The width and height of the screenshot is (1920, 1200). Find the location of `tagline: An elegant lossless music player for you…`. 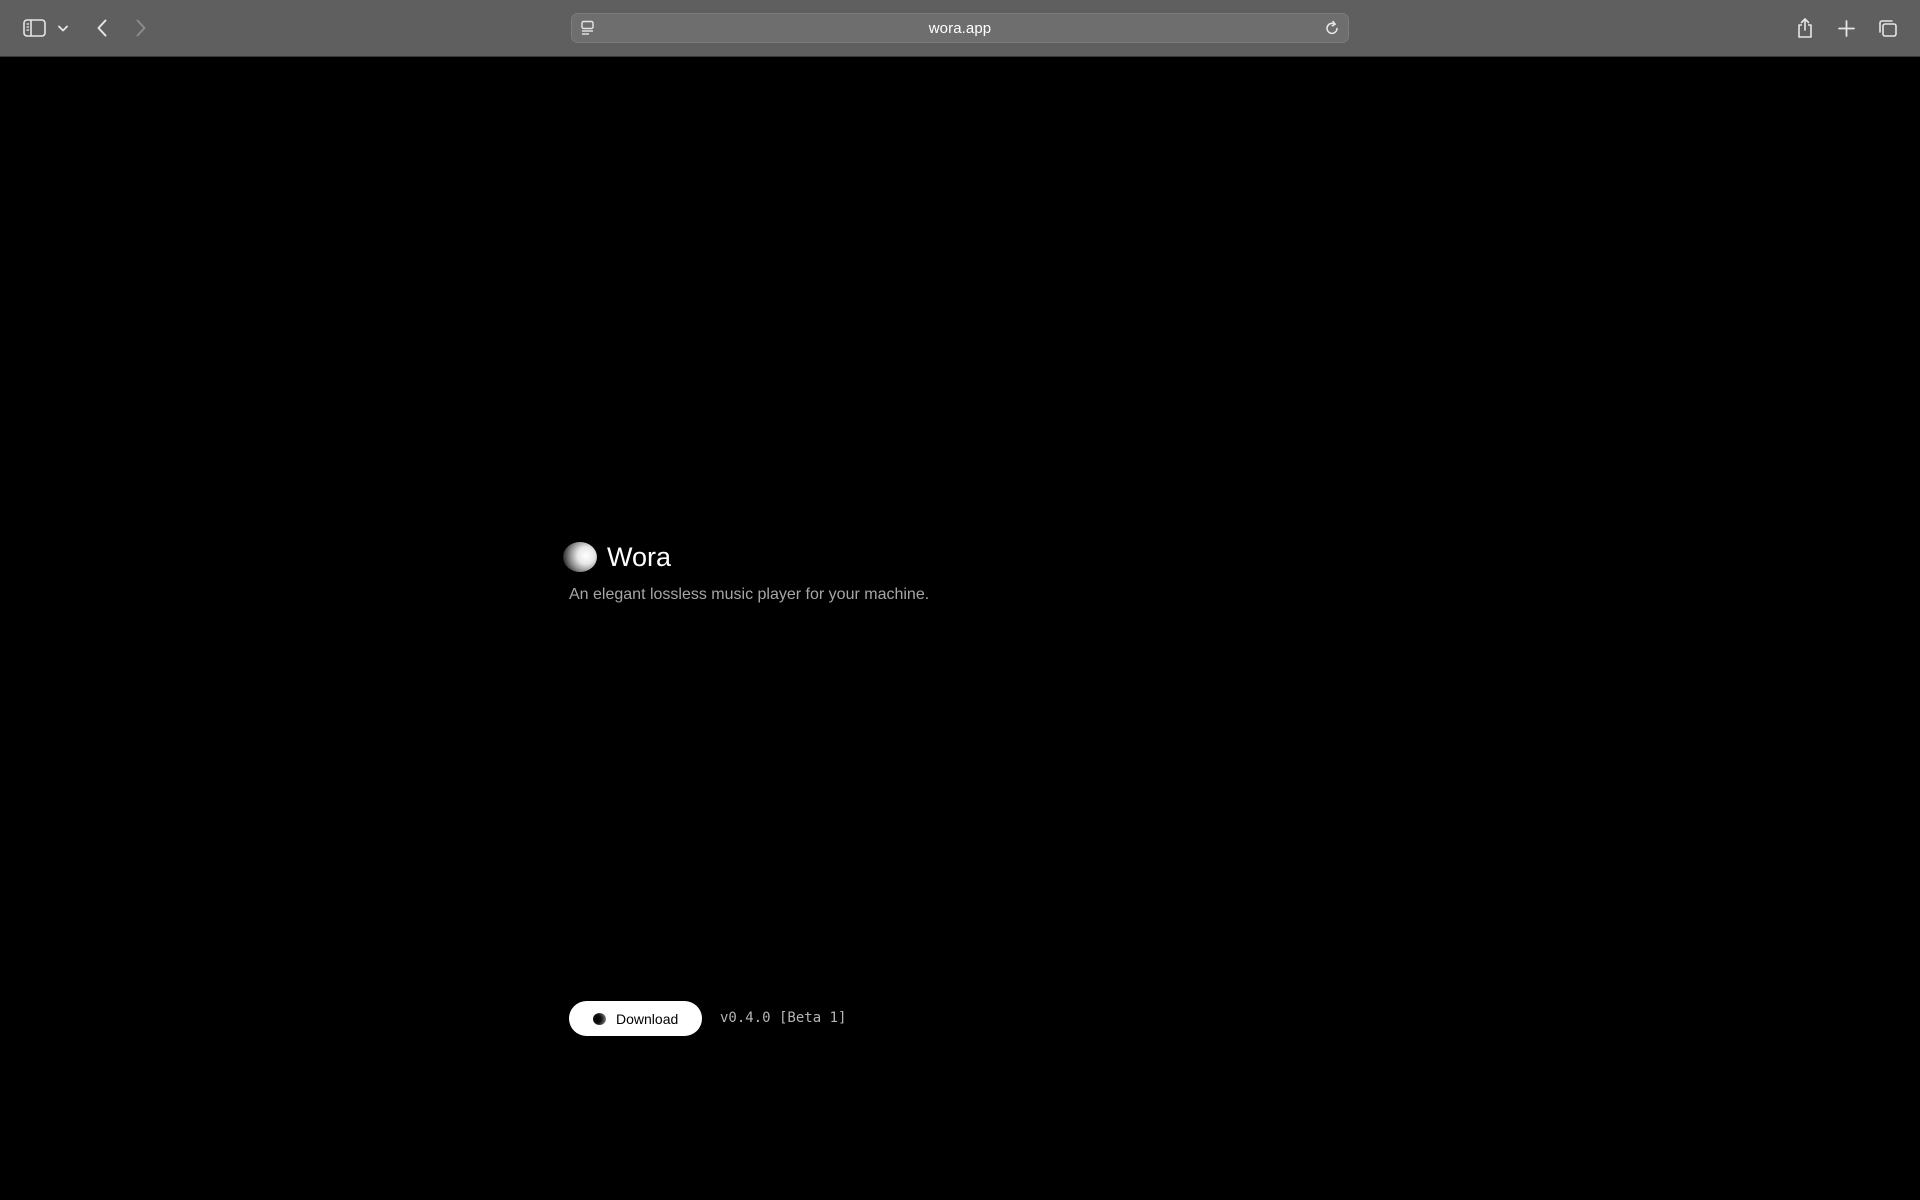

tagline: An elegant lossless music player for you… is located at coordinates (749, 594).